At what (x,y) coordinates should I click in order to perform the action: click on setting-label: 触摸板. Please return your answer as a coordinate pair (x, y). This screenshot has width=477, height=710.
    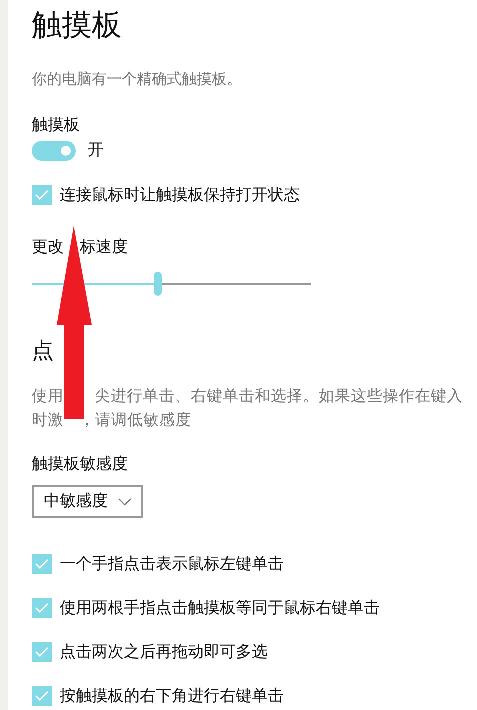
    Looking at the image, I should click on (56, 125).